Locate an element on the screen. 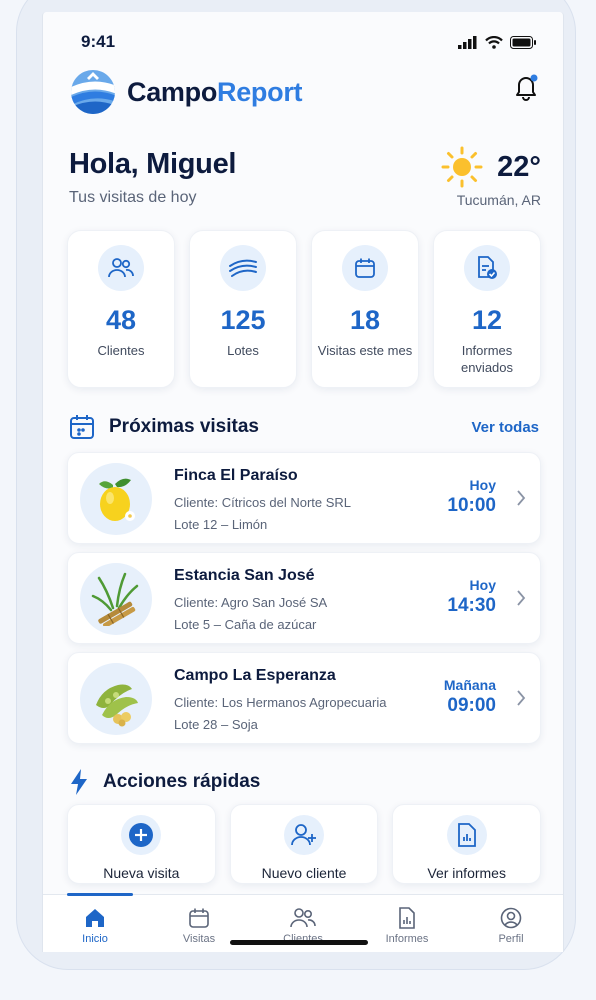  greeting: Hola, Miguel Tus visitas de hoy is located at coordinates (152, 177).